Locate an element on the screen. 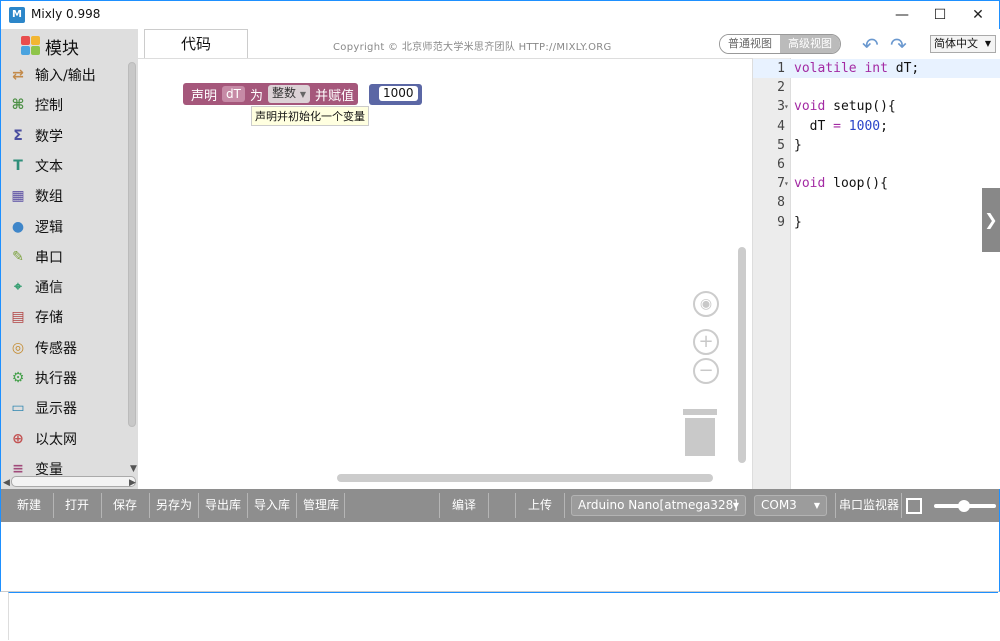 This screenshot has width=1000, height=641. board-select: Arduino Nano[atmega328] ▼ is located at coordinates (658, 505).